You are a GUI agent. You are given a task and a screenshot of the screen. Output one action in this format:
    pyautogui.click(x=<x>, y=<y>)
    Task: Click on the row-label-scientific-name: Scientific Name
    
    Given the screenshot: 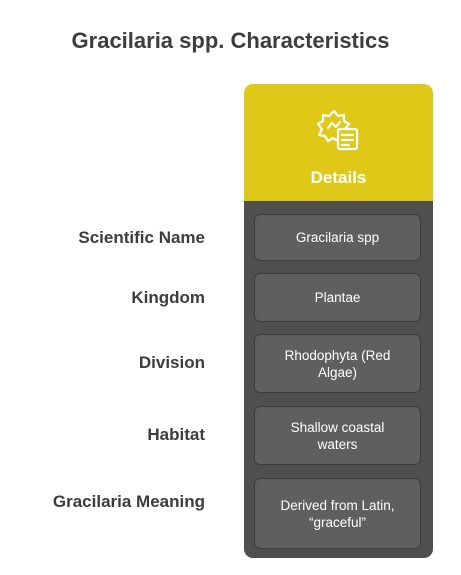 What is the action you would take?
    pyautogui.click(x=141, y=237)
    